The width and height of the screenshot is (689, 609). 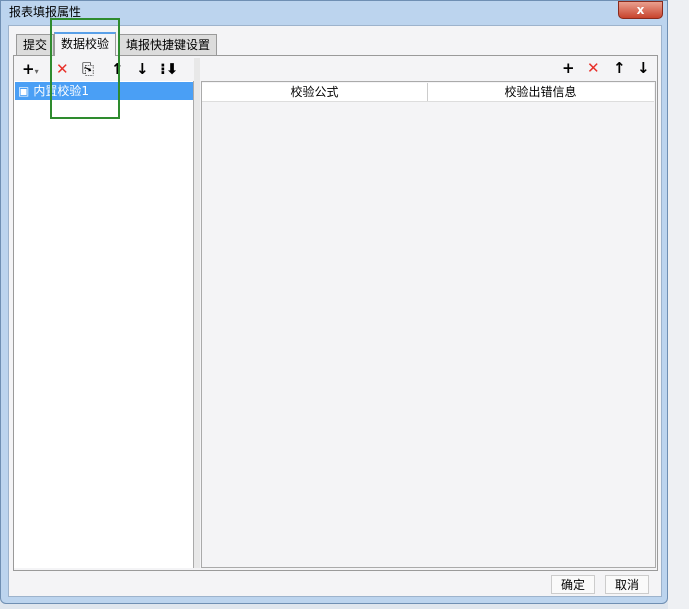 What do you see at coordinates (573, 584) in the screenshot?
I see `ok-button: 确定` at bounding box center [573, 584].